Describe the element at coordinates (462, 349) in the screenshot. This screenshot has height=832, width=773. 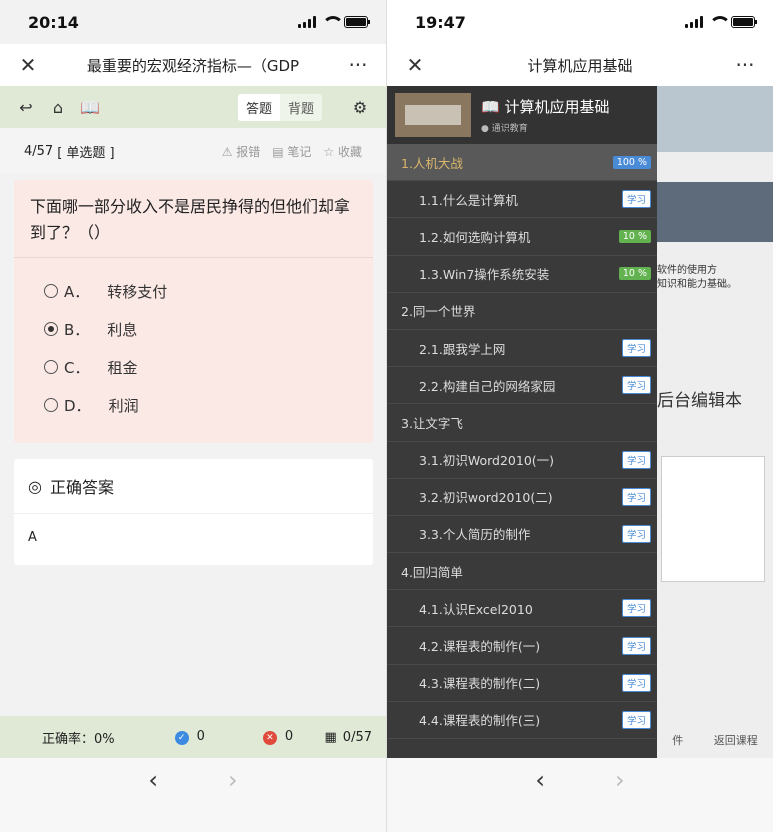
I see `item-label: 2.1.跟我学上网` at that location.